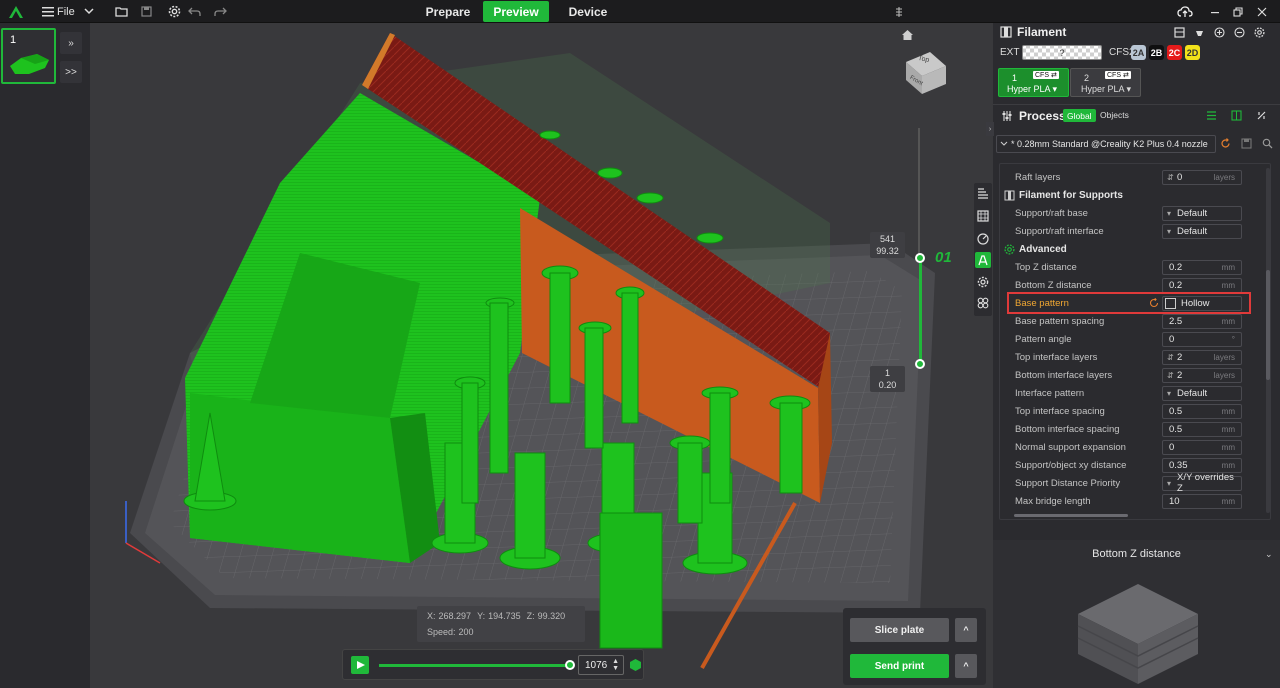  Describe the element at coordinates (1154, 303) in the screenshot. I see `reset-value-icon` at that location.